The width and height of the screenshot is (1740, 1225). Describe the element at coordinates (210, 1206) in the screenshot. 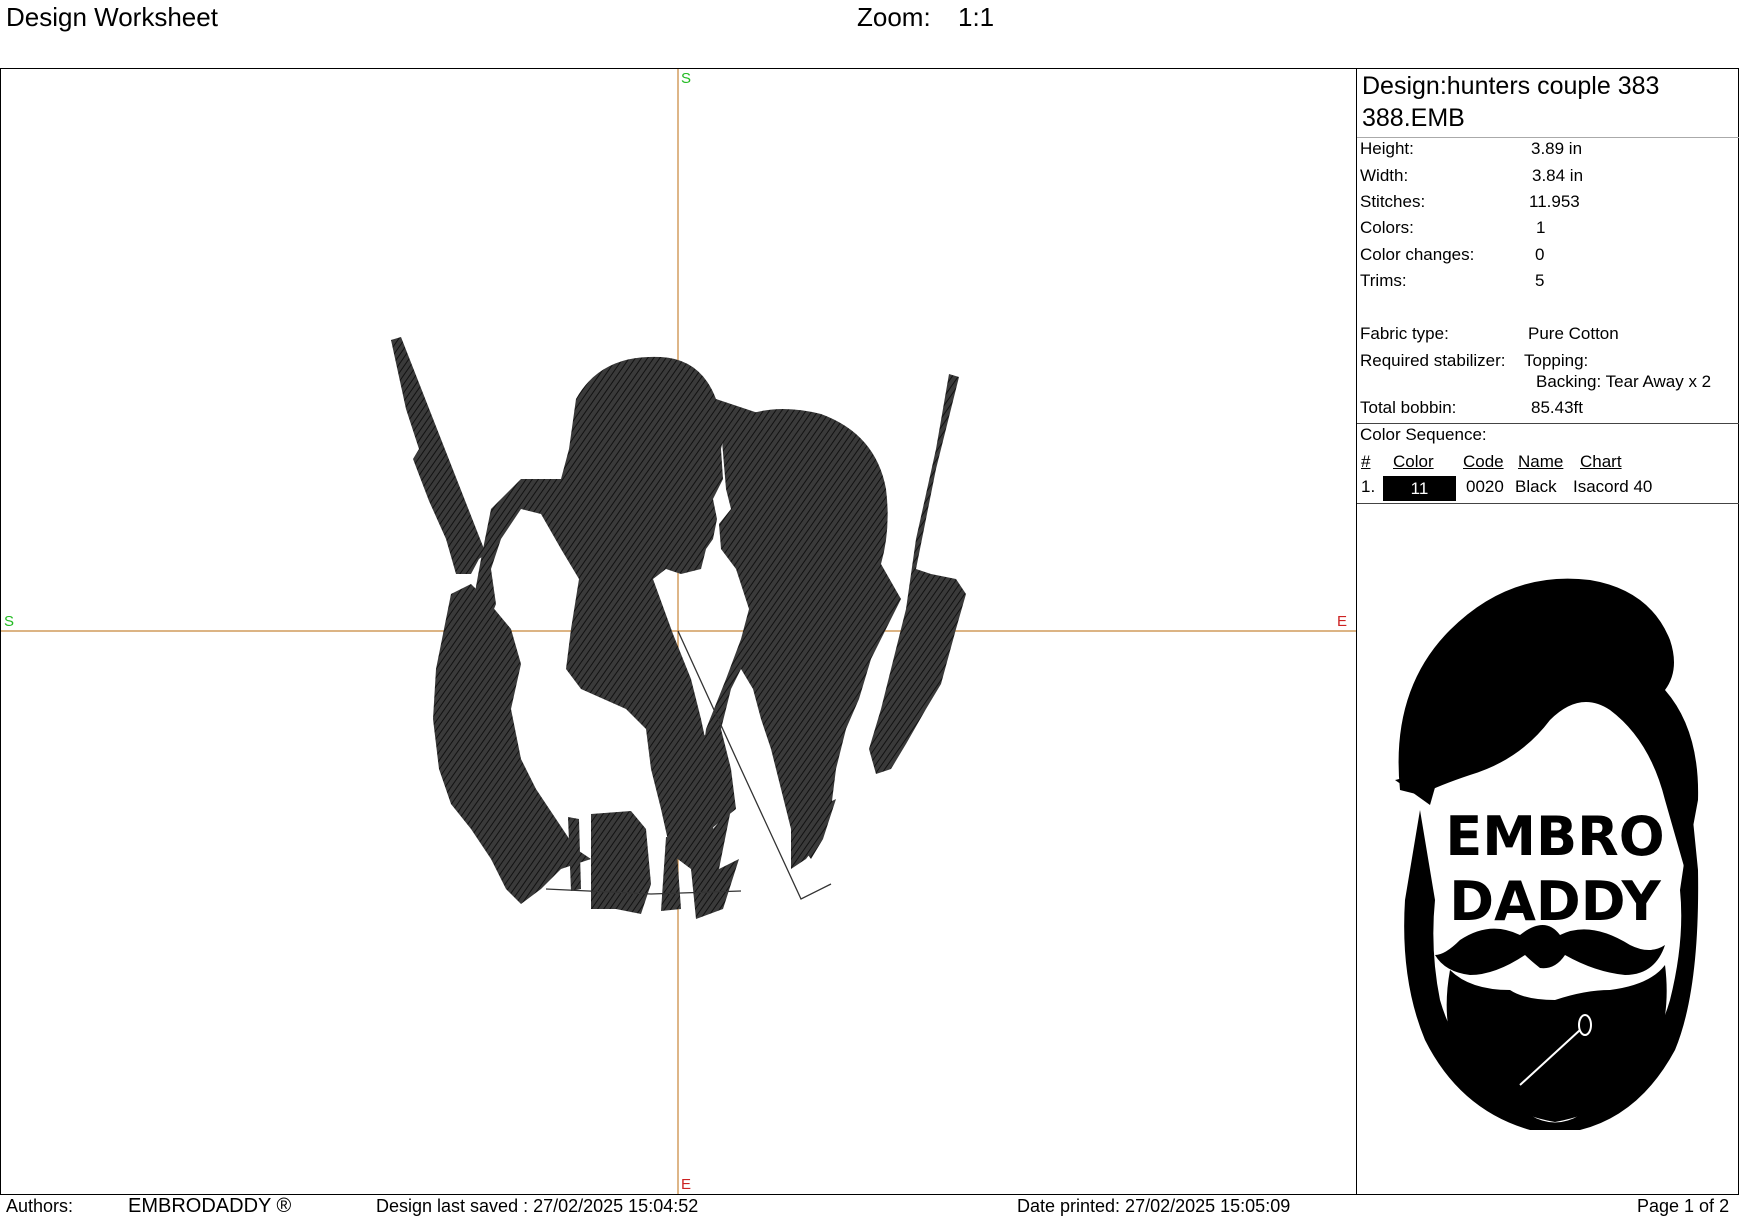

I see `authors-value: EMBRODADDY ®` at that location.